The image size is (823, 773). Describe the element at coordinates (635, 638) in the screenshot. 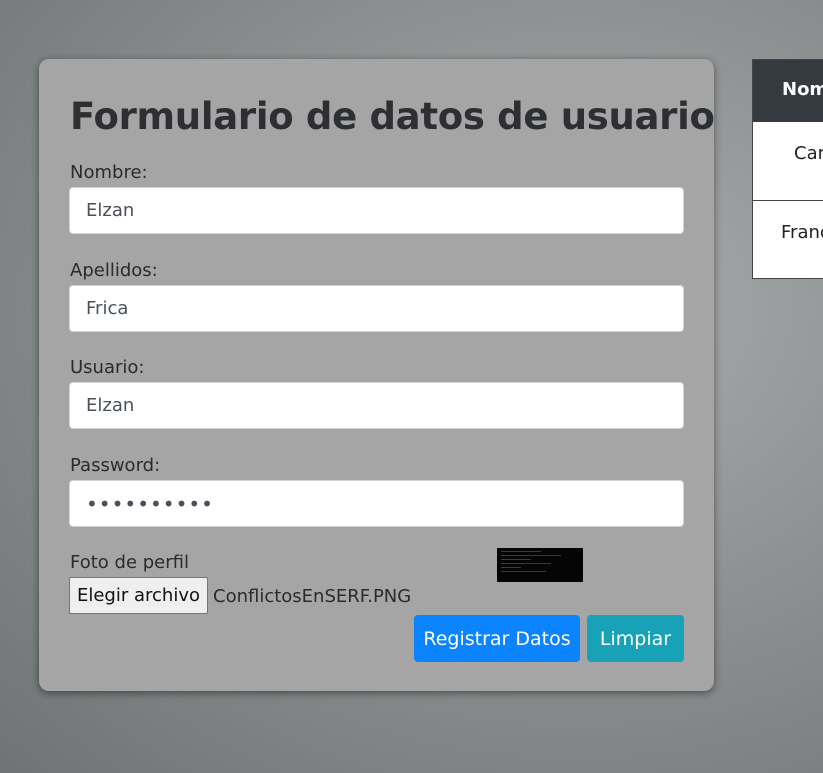

I see `clear-button: Limpiar` at that location.